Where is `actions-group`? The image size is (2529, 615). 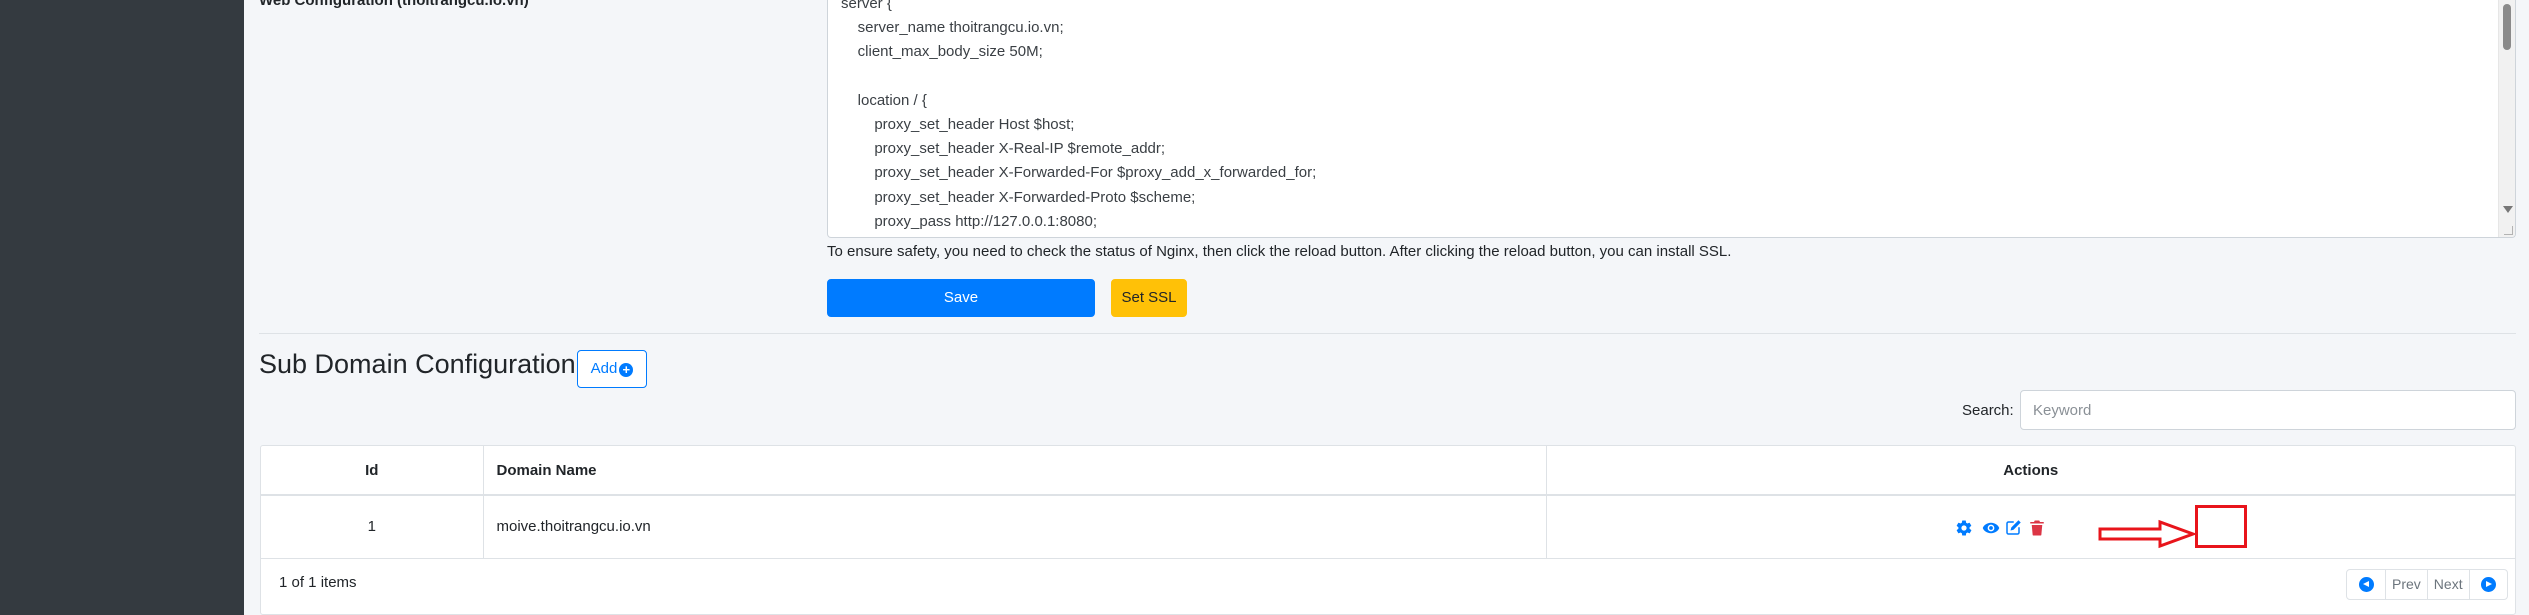
actions-group is located at coordinates (2030, 527).